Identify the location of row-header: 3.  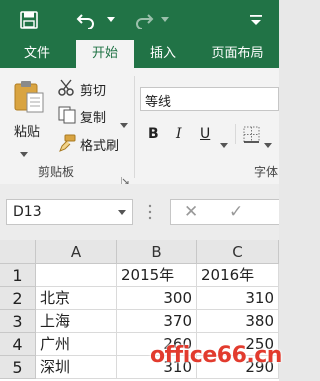
(18, 321).